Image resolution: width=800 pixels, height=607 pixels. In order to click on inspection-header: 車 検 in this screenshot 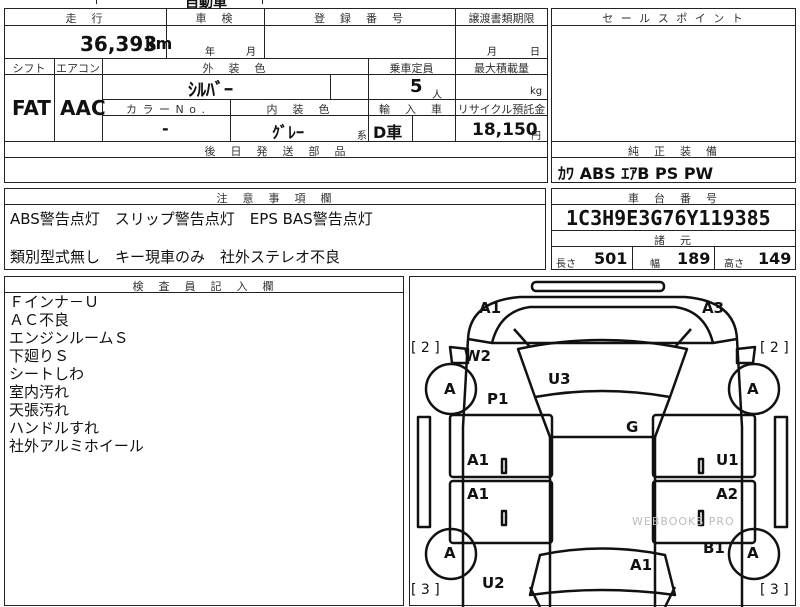, I will do `click(215, 18)`.